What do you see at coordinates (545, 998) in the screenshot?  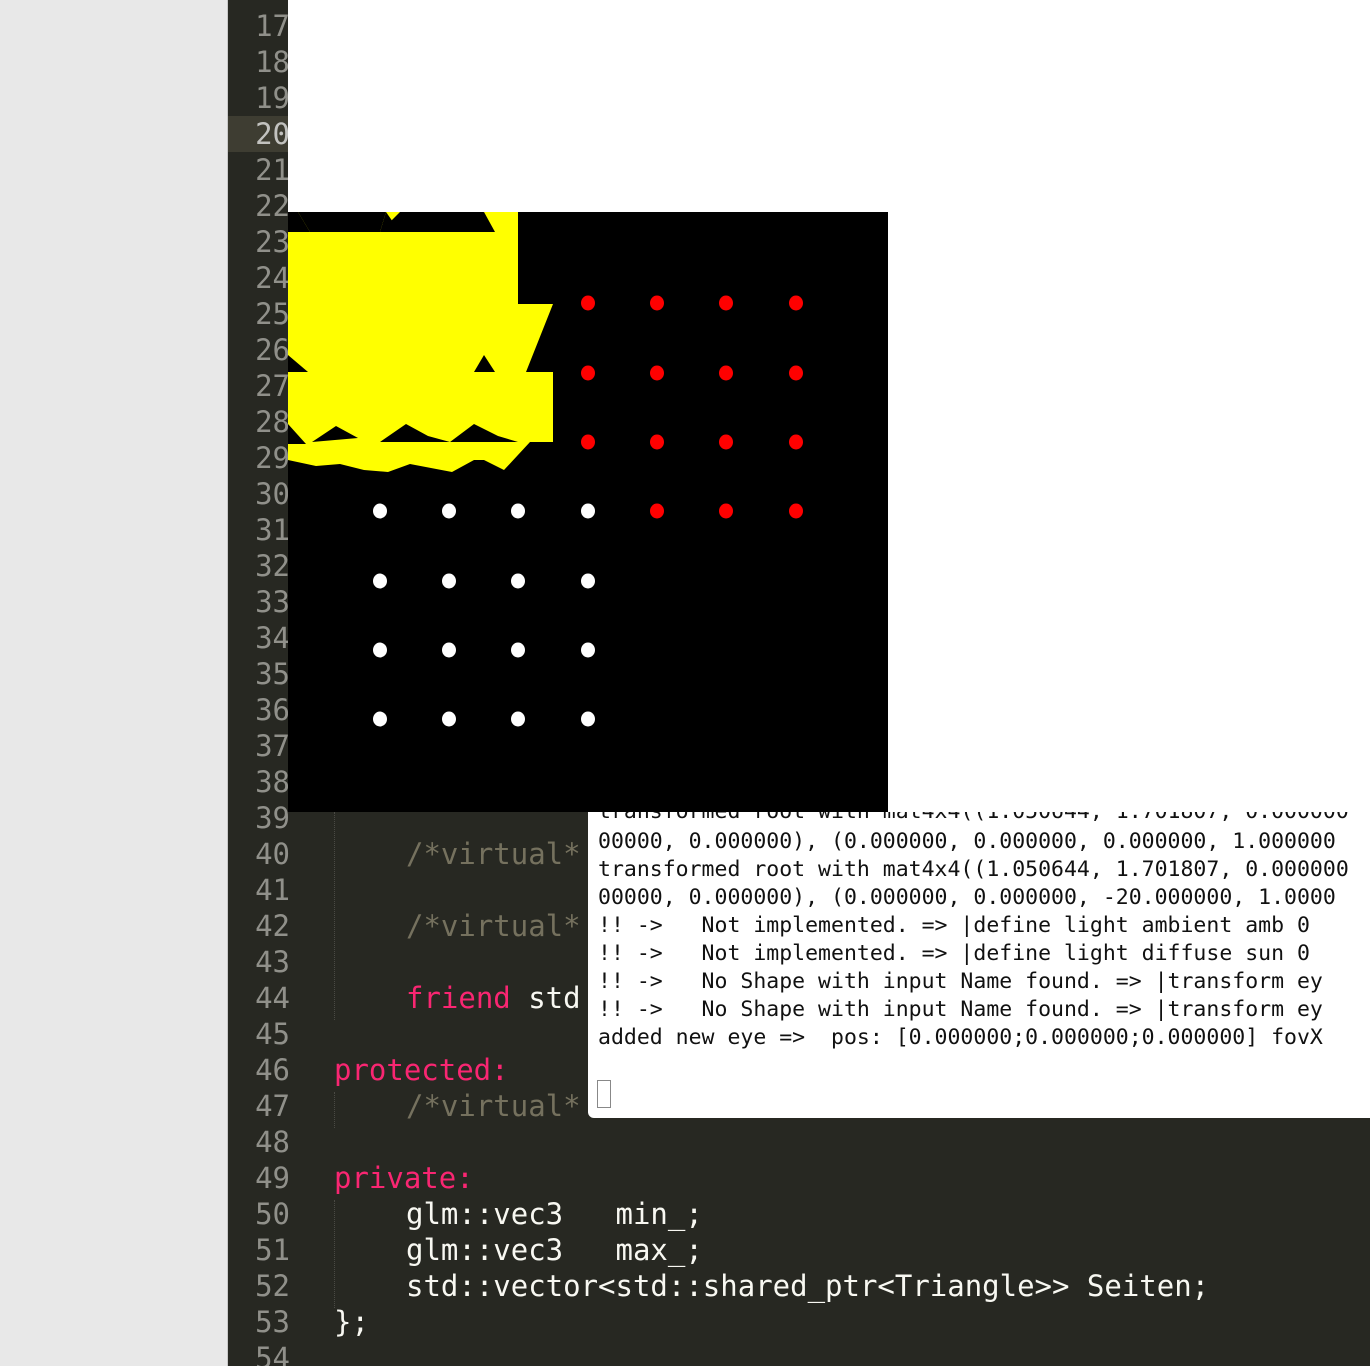 I see `code-text: std` at bounding box center [545, 998].